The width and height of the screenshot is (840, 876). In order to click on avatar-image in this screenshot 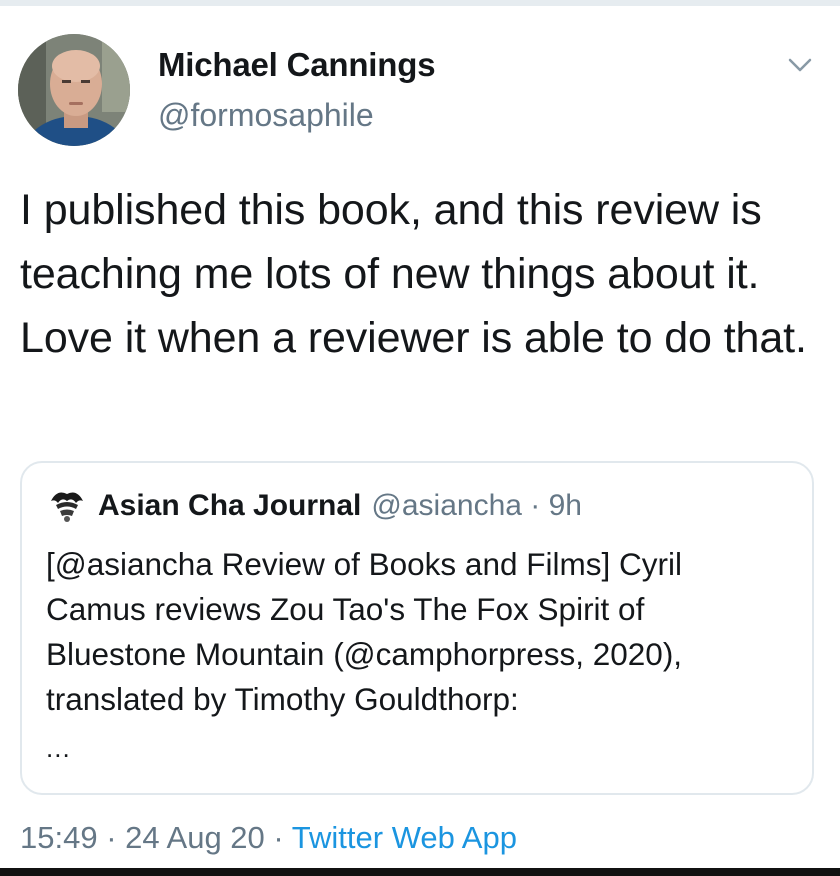, I will do `click(74, 90)`.